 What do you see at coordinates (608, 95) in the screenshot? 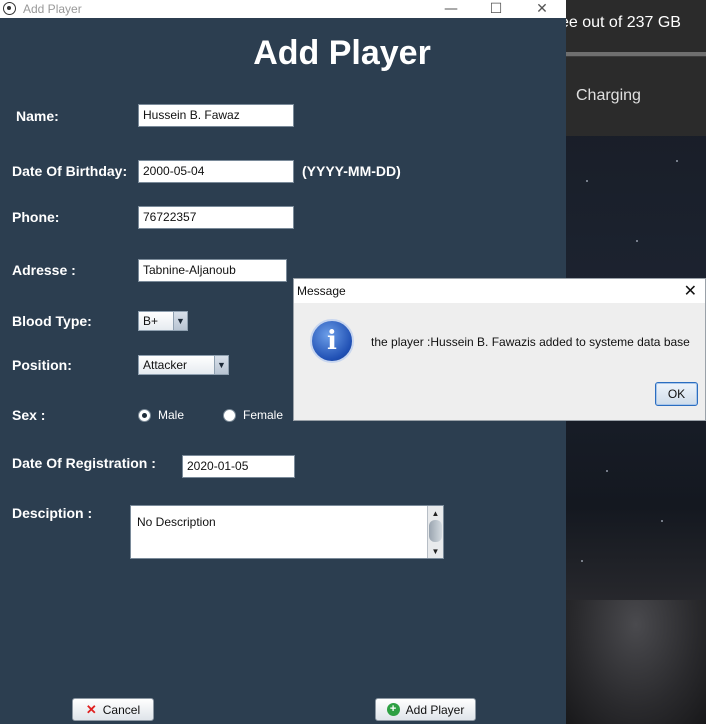
I see `battery-status: Charging` at bounding box center [608, 95].